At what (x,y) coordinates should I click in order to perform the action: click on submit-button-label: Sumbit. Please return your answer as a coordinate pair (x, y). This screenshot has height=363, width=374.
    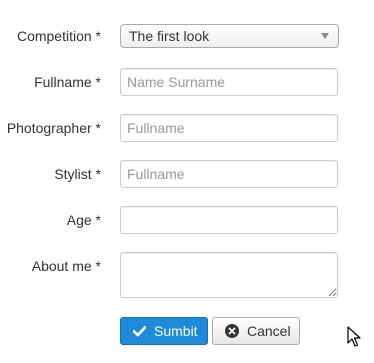
    Looking at the image, I should click on (176, 331).